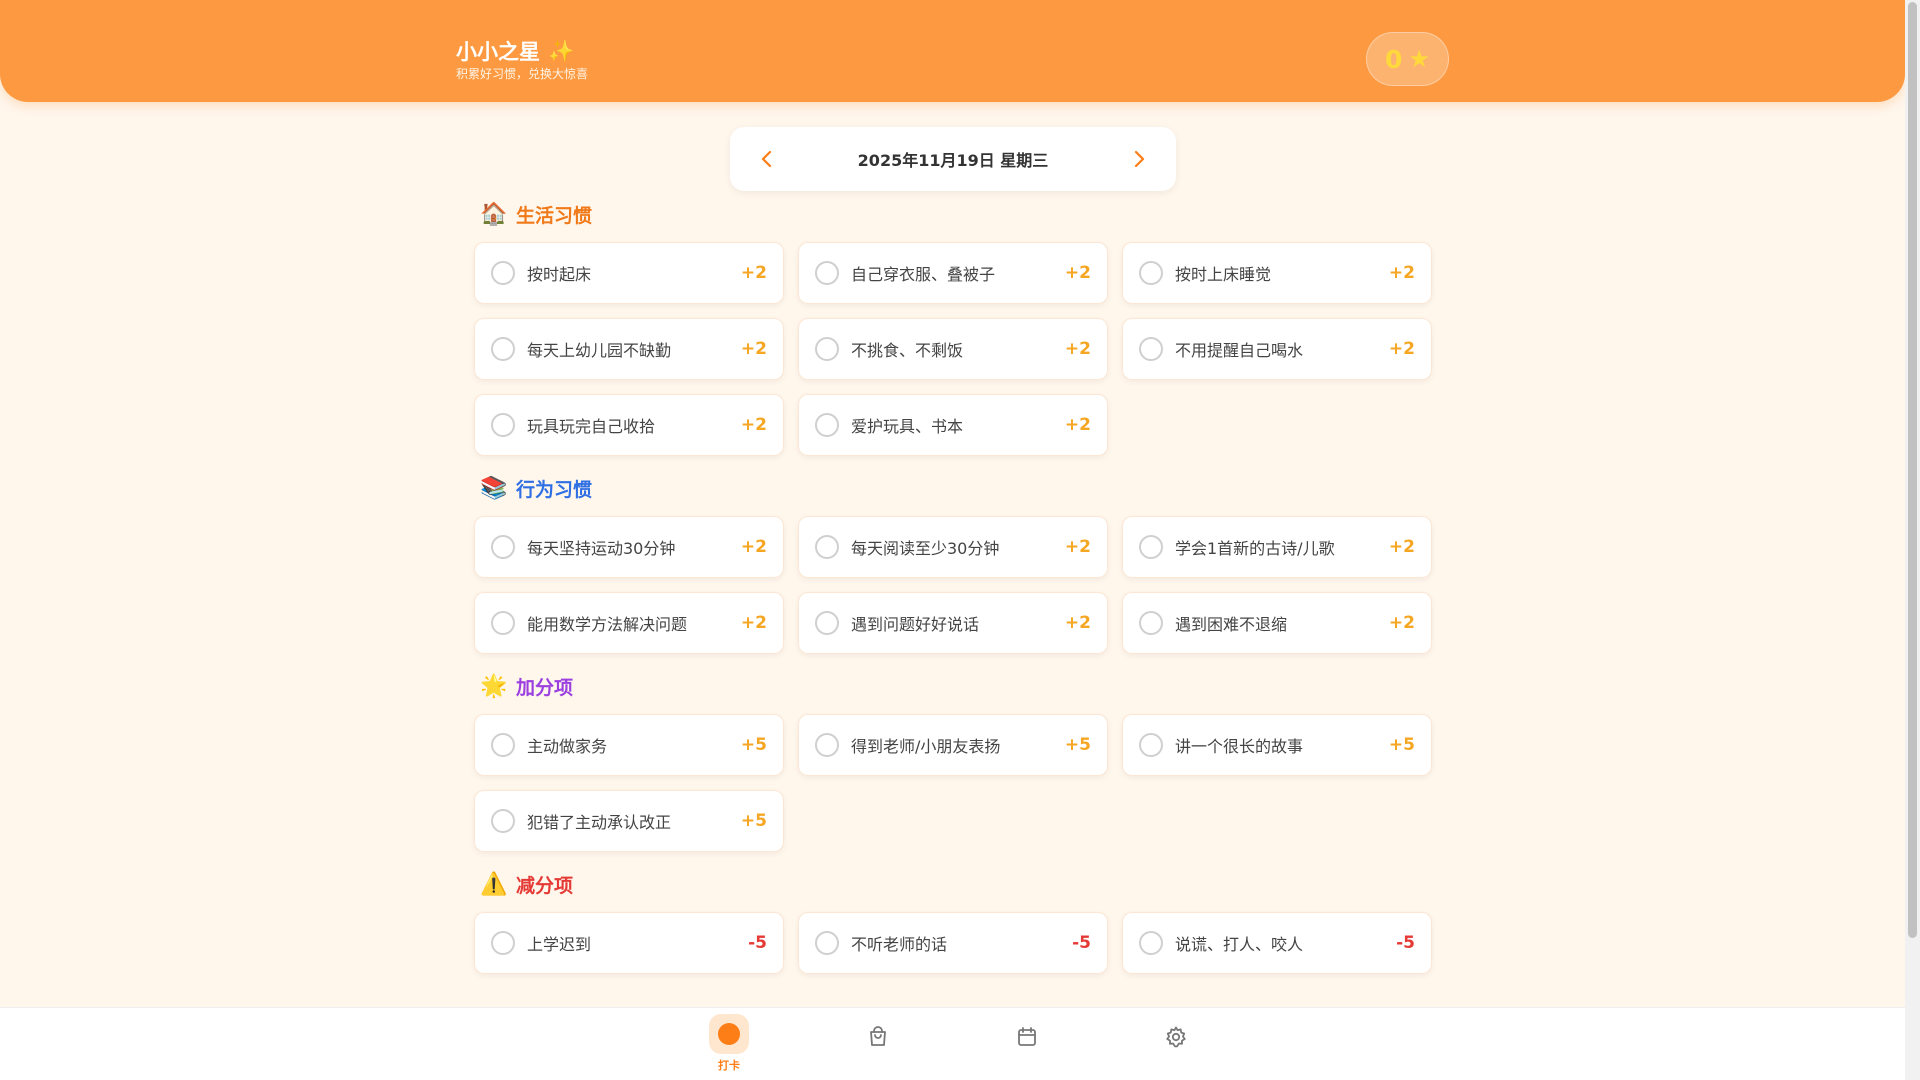  What do you see at coordinates (494, 488) in the screenshot?
I see `books-icon: 📚` at bounding box center [494, 488].